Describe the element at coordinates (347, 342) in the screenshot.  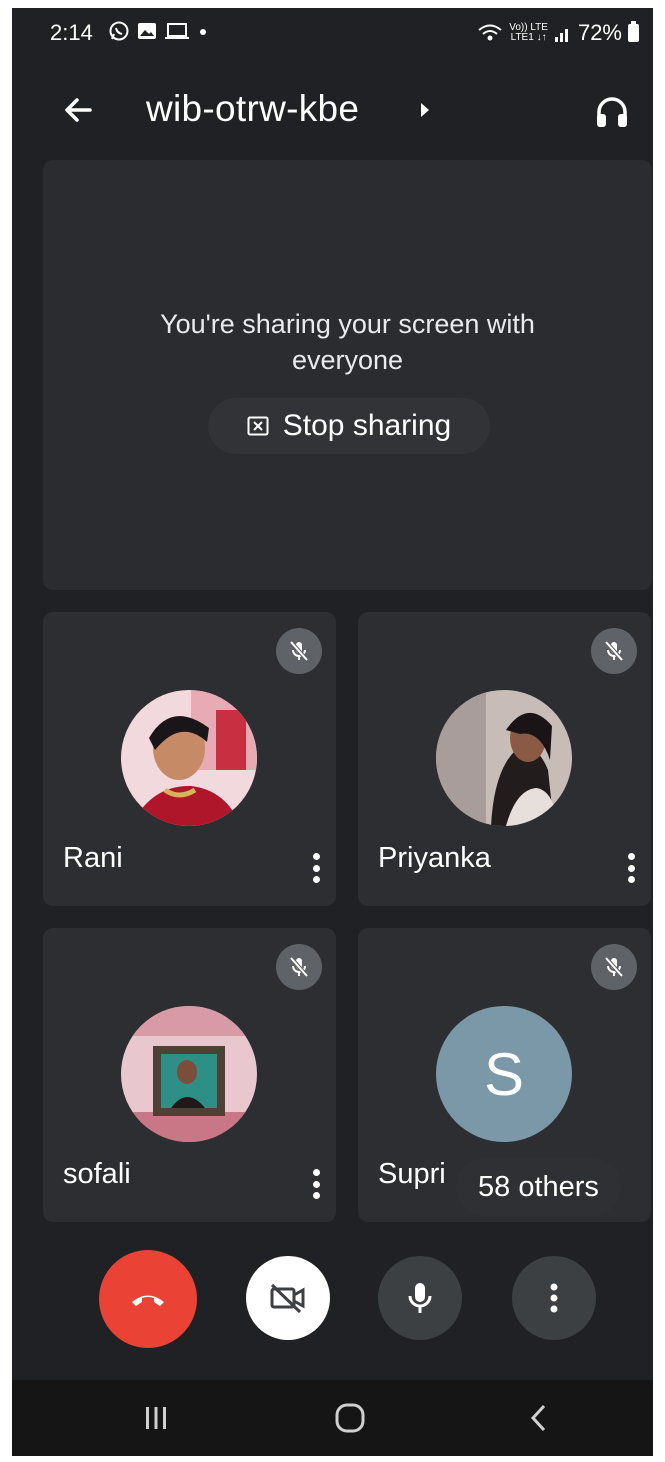
I see `sharing-message: You're sharing your screen with everyone` at that location.